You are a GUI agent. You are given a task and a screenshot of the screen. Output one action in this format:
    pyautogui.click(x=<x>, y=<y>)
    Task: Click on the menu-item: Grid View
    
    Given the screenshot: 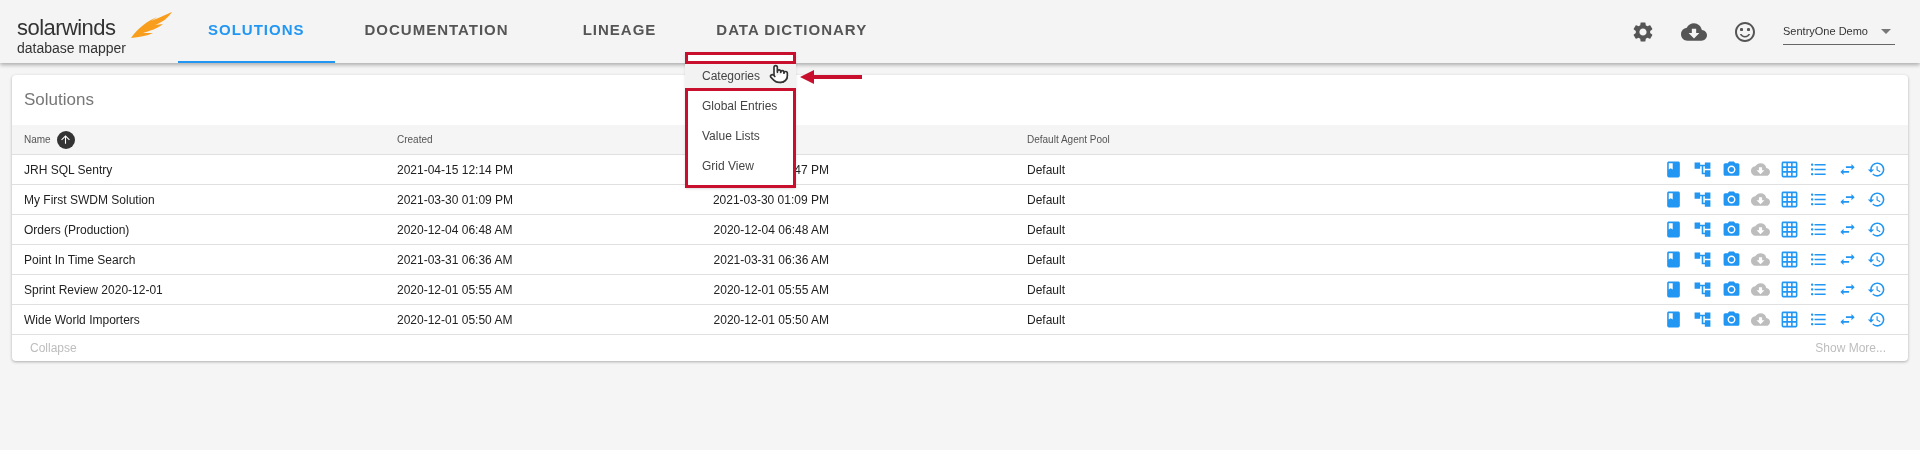 What is the action you would take?
    pyautogui.click(x=740, y=166)
    